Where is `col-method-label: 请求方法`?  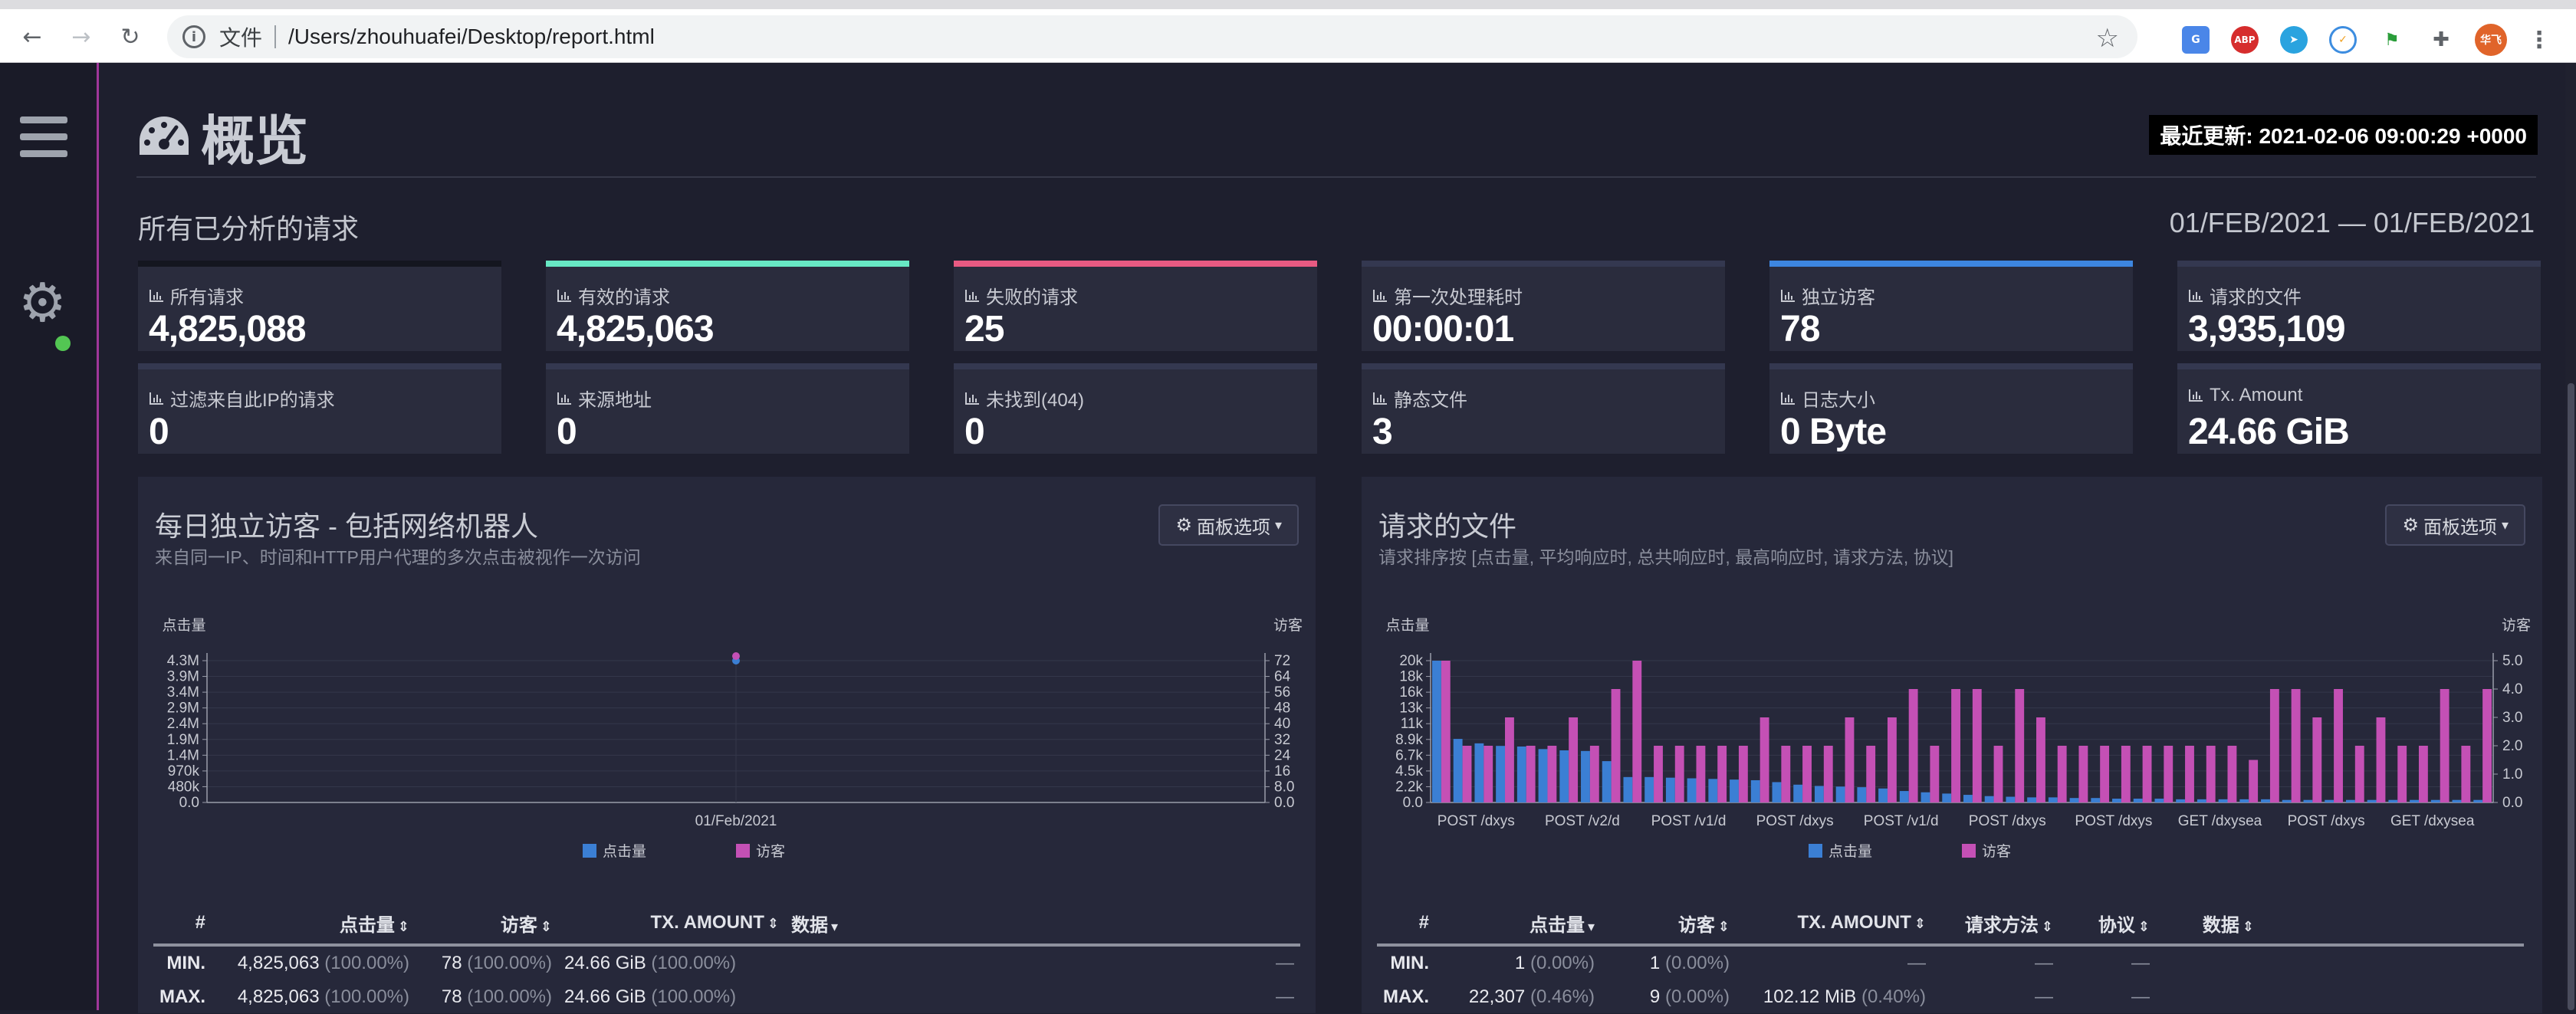 col-method-label: 请求方法 is located at coordinates (2002, 925).